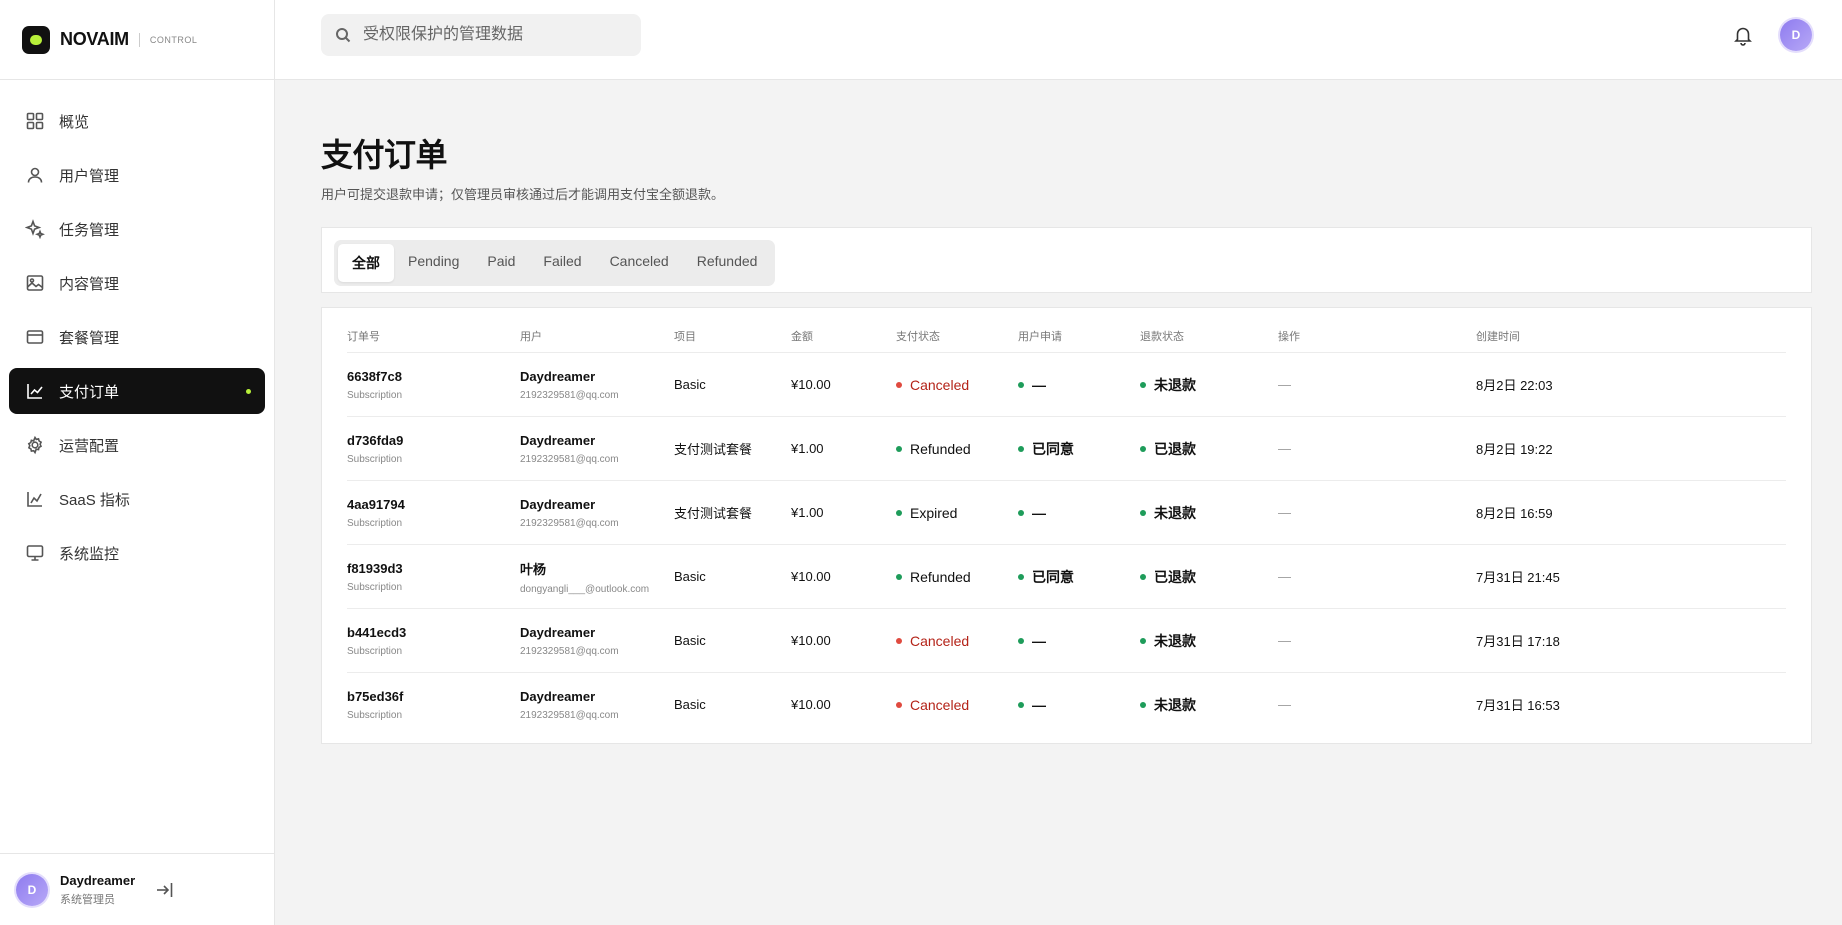 This screenshot has width=1842, height=925. I want to click on tab-pending: Pending, so click(433, 263).